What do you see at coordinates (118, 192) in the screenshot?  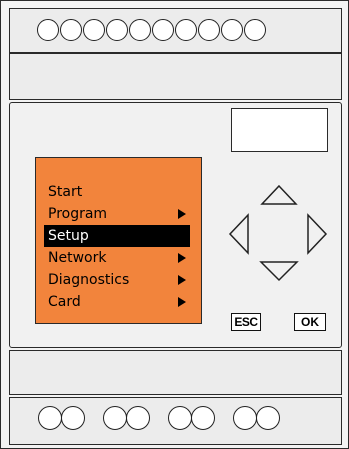 I see `menu-item-start: Start` at bounding box center [118, 192].